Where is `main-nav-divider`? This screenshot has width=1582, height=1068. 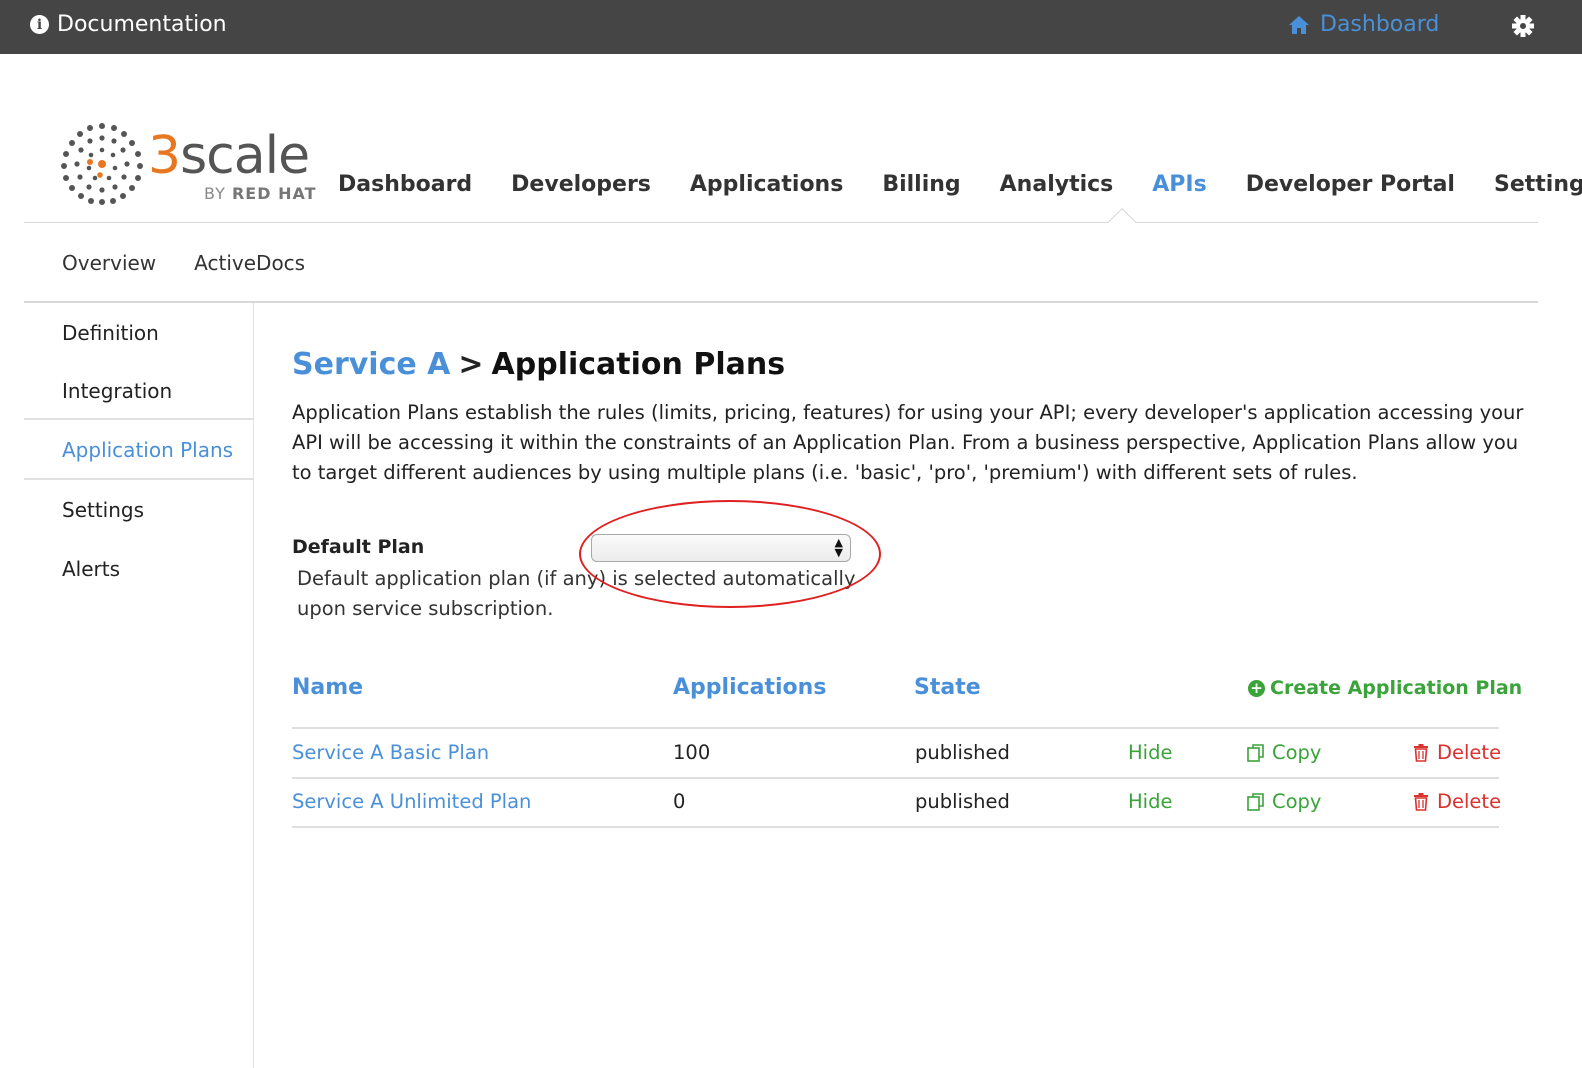
main-nav-divider is located at coordinates (781, 222).